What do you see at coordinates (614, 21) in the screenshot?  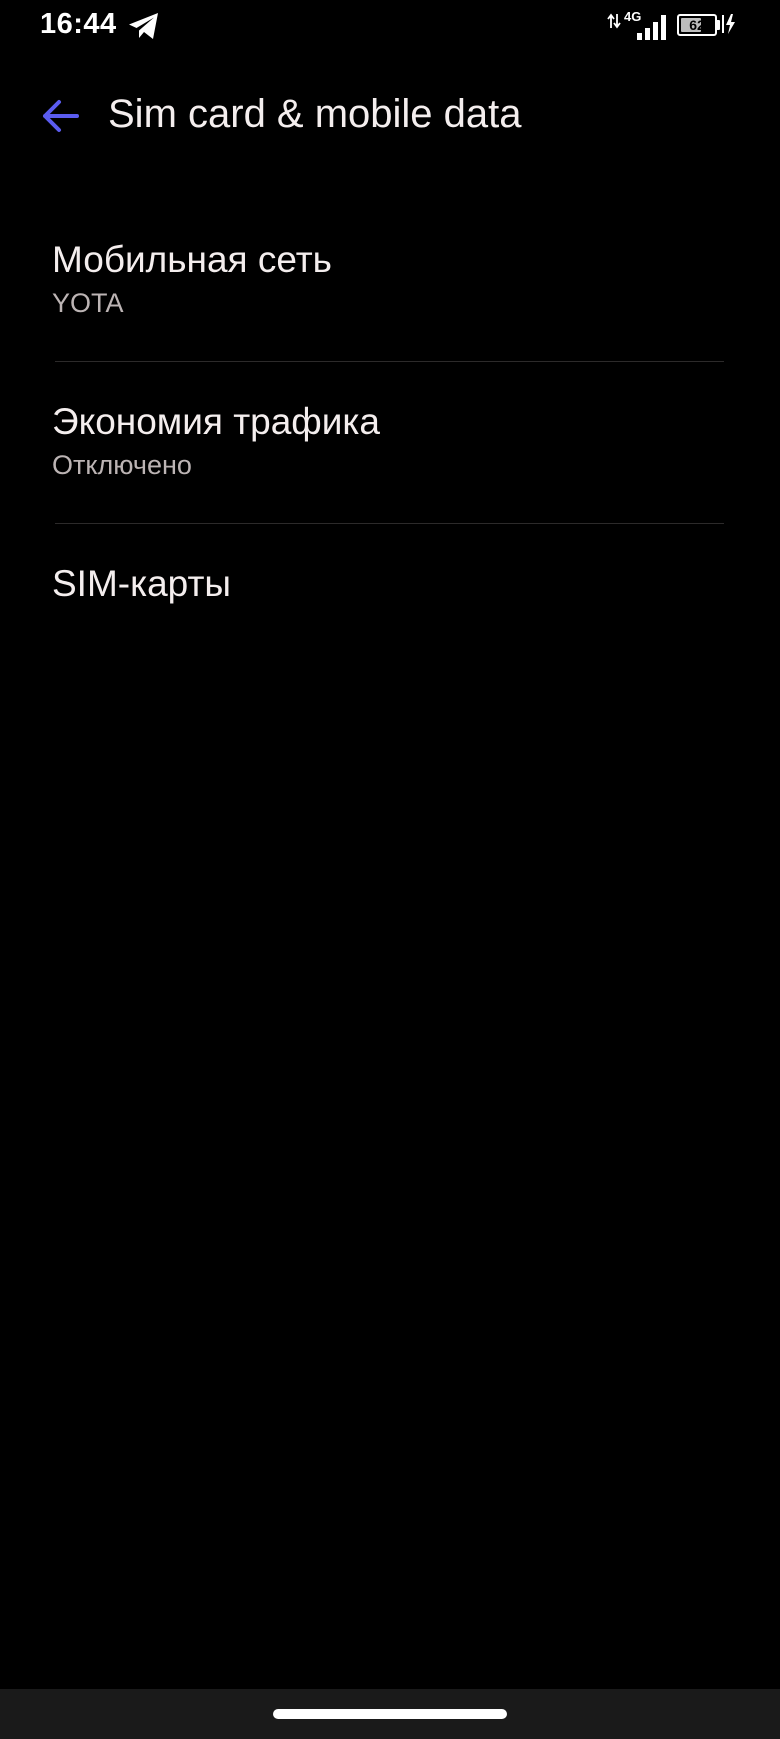 I see `data-arrows-icon` at bounding box center [614, 21].